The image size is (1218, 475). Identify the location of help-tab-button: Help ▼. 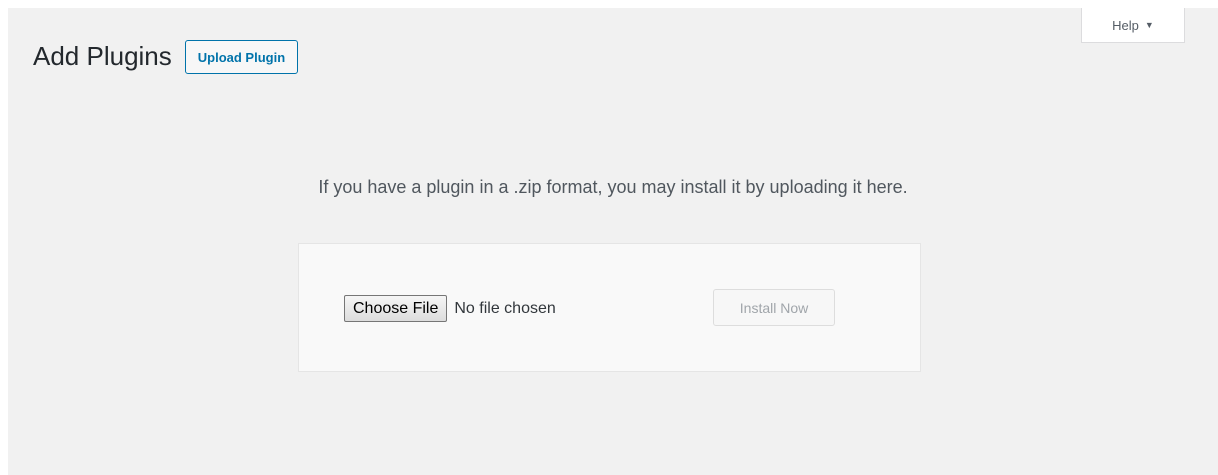
(1133, 25).